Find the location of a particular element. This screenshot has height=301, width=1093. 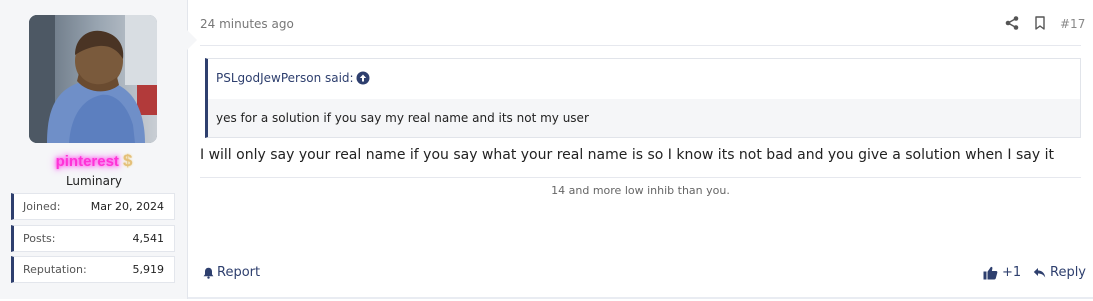

username: pinterest is located at coordinates (87, 161).